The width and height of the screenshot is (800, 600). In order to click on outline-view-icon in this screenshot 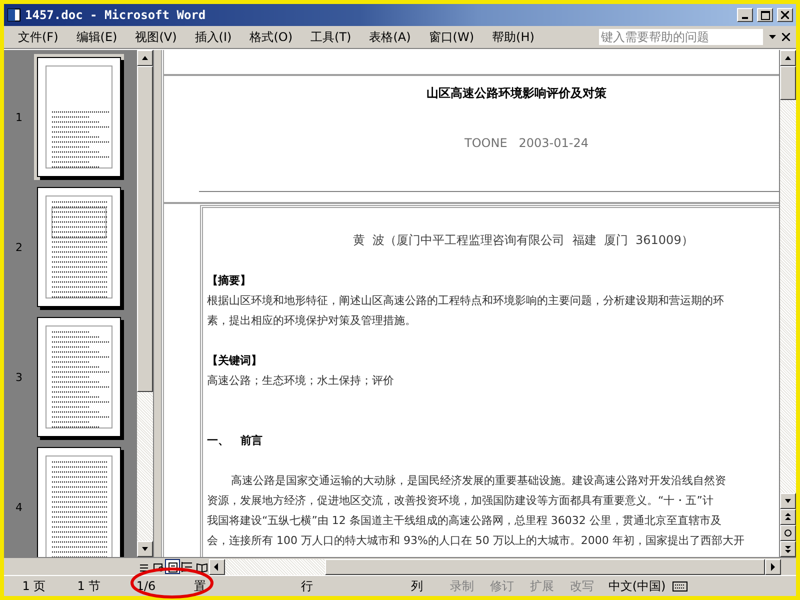, I will do `click(187, 566)`.